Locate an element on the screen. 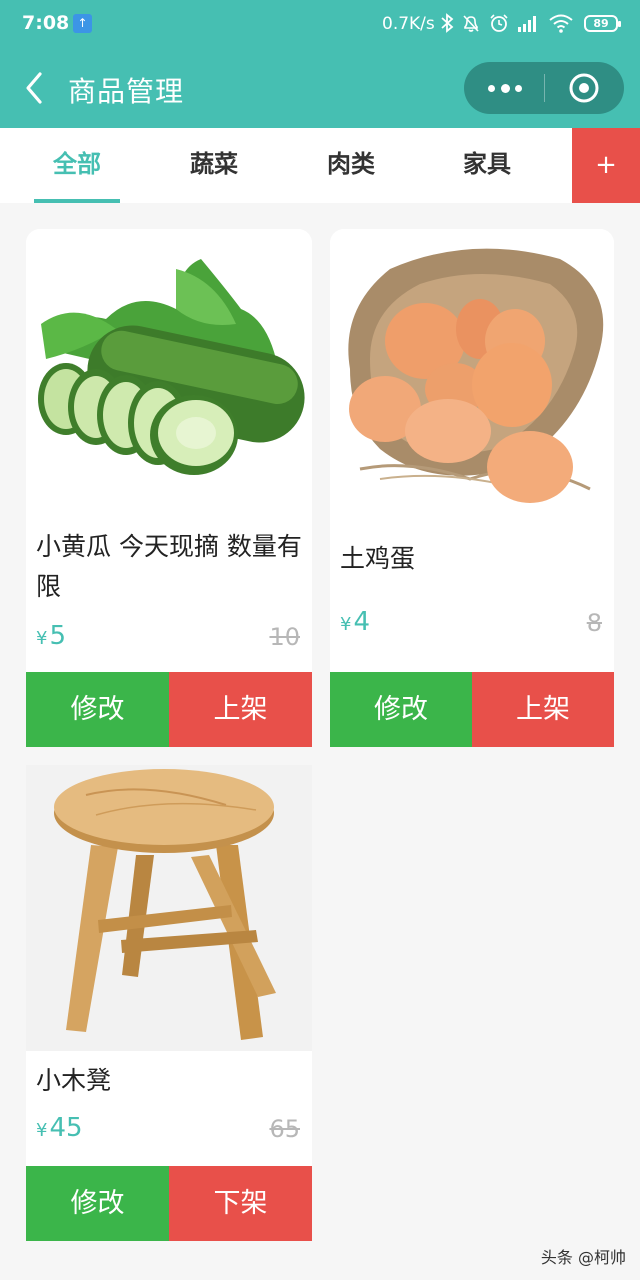  product-price: ¥5 is located at coordinates (51, 636).